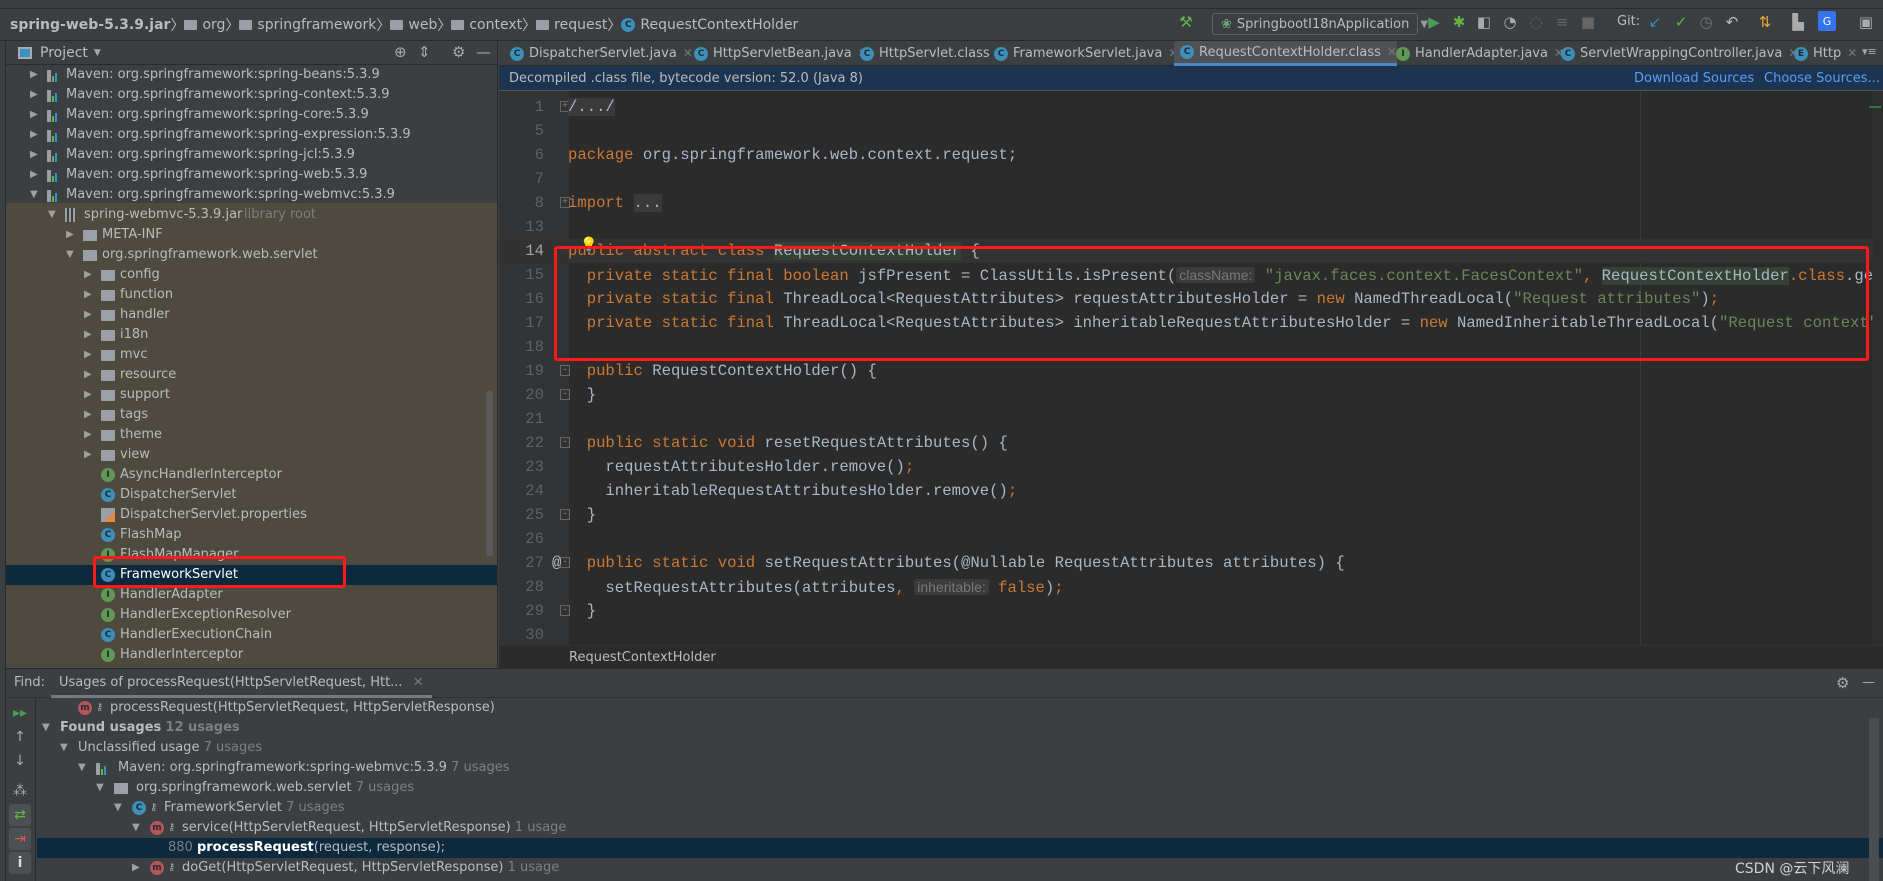 This screenshot has width=1883, height=881. Describe the element at coordinates (1191, 467) in the screenshot. I see `code-line: 23 requestAttributesHolder.remove();` at that location.